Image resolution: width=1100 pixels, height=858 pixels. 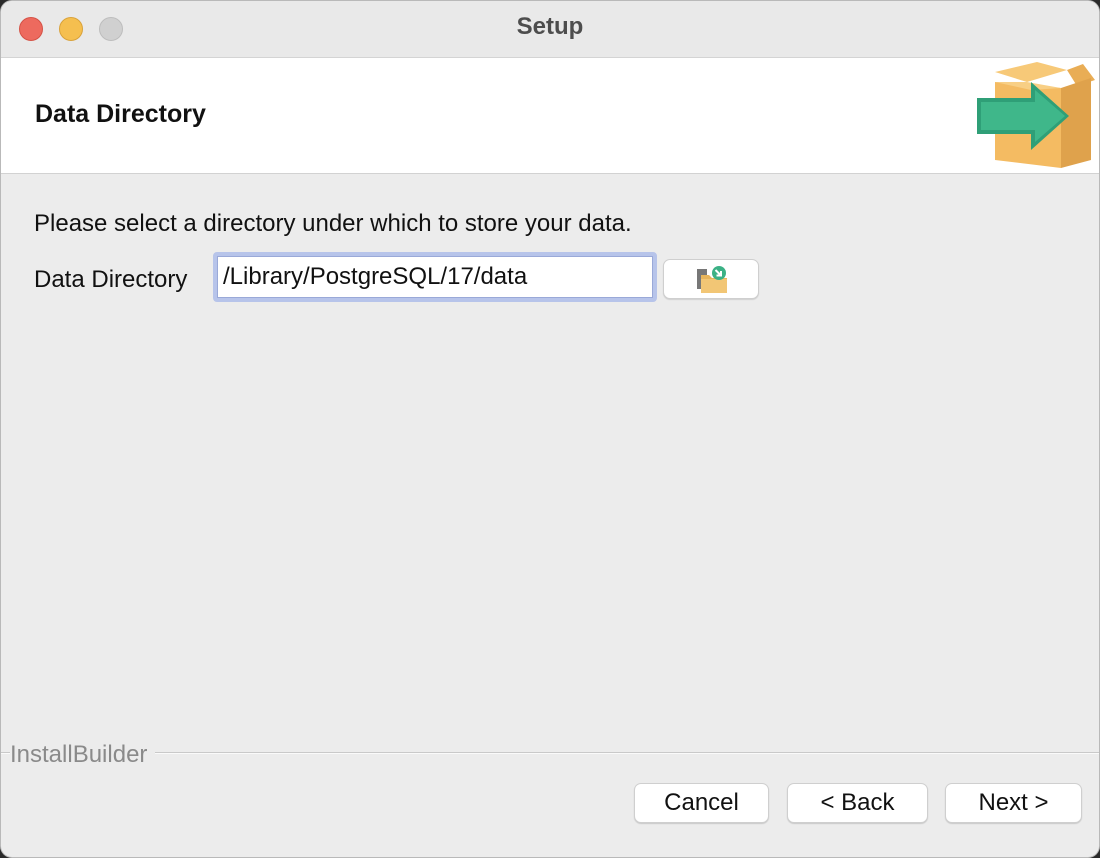 I want to click on data-directory-input, so click(x=435, y=277).